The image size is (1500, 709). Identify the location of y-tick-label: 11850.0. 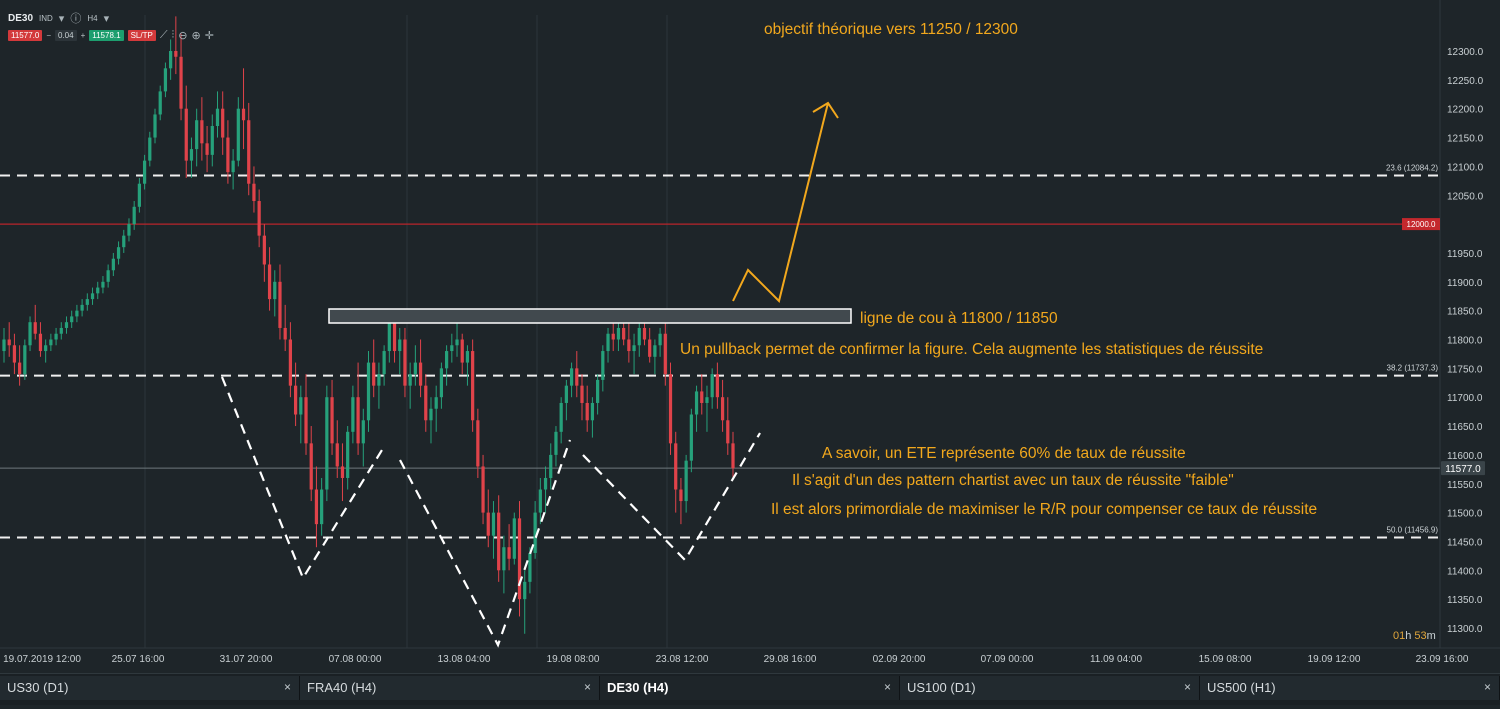
(1465, 312).